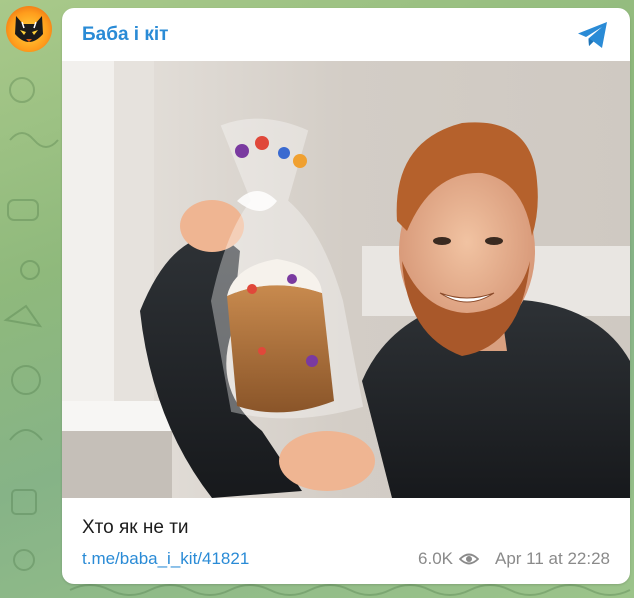 Image resolution: width=634 pixels, height=598 pixels. I want to click on views-count: 6.0K, so click(435, 558).